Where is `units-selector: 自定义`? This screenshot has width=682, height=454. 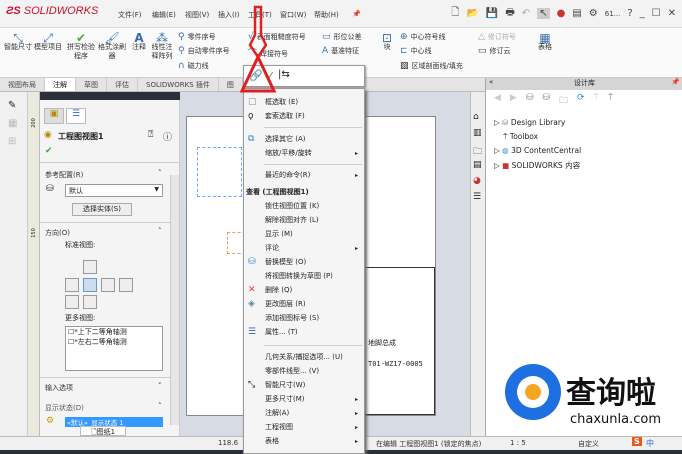 units-selector: 自定义 is located at coordinates (588, 444).